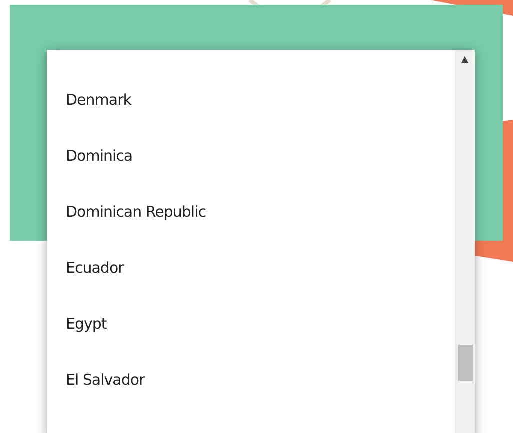 This screenshot has height=433, width=513. What do you see at coordinates (465, 60) in the screenshot?
I see `scroll-up-arrow: ▲` at bounding box center [465, 60].